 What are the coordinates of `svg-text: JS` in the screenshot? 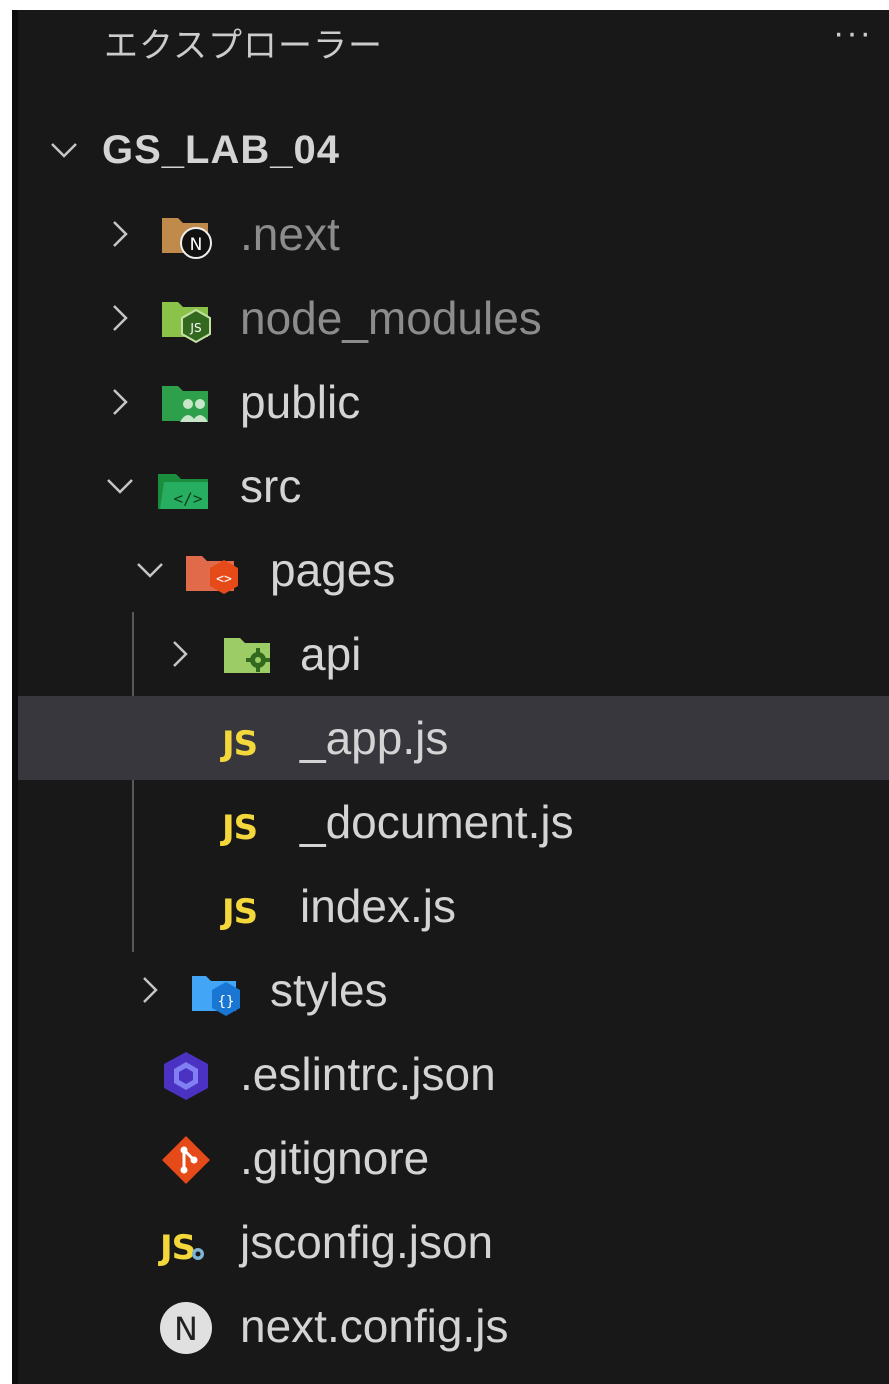 It's located at (195, 328).